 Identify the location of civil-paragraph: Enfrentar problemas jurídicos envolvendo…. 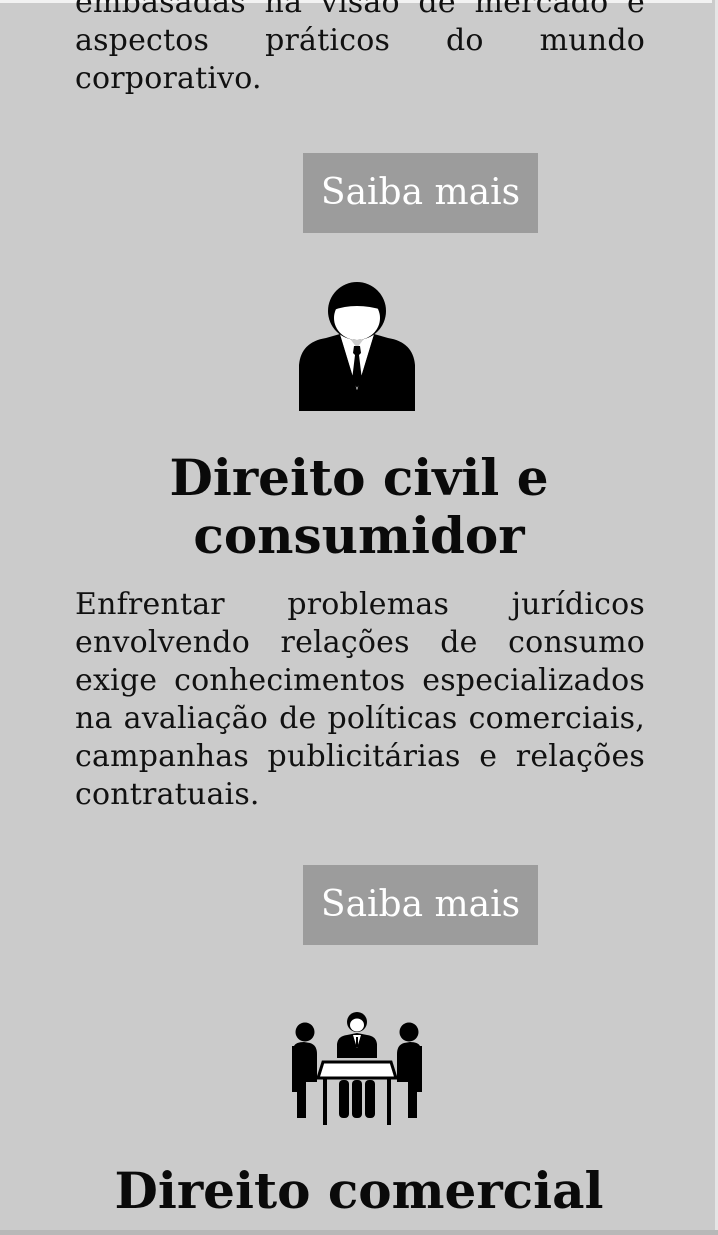
(360, 699).